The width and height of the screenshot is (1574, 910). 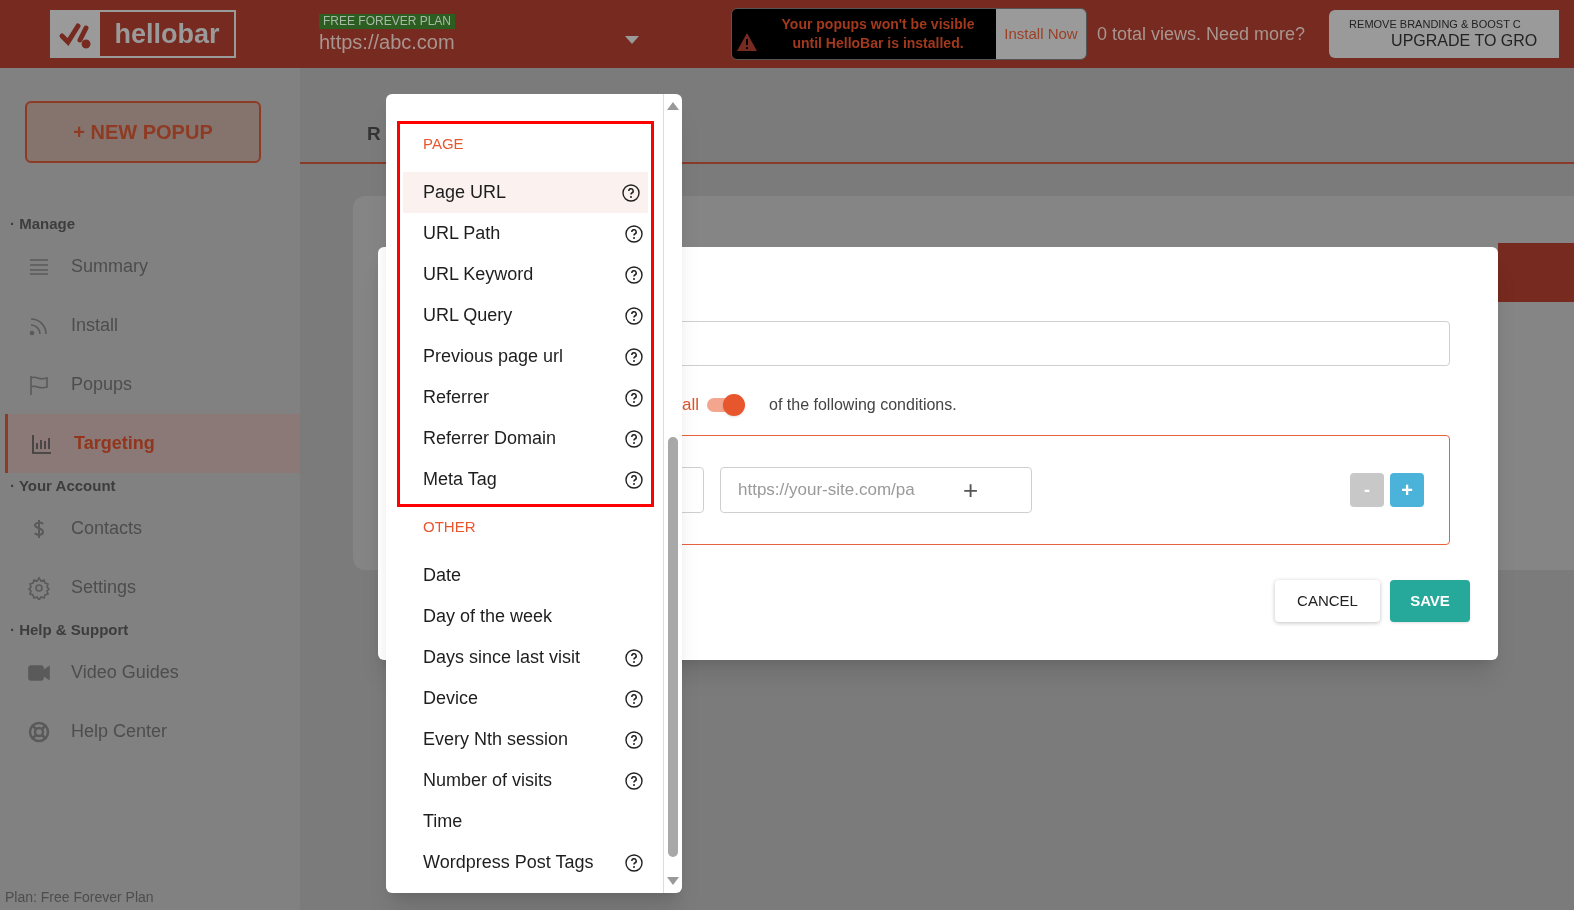 What do you see at coordinates (525, 575) in the screenshot?
I see `dropdown-item: Date` at bounding box center [525, 575].